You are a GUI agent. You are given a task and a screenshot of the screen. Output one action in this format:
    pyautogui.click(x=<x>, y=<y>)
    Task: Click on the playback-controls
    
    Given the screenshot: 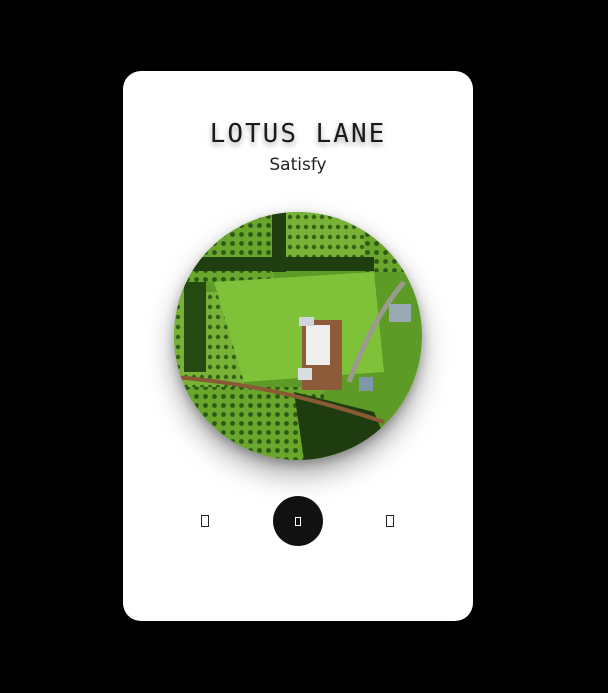 What is the action you would take?
    pyautogui.click(x=298, y=521)
    